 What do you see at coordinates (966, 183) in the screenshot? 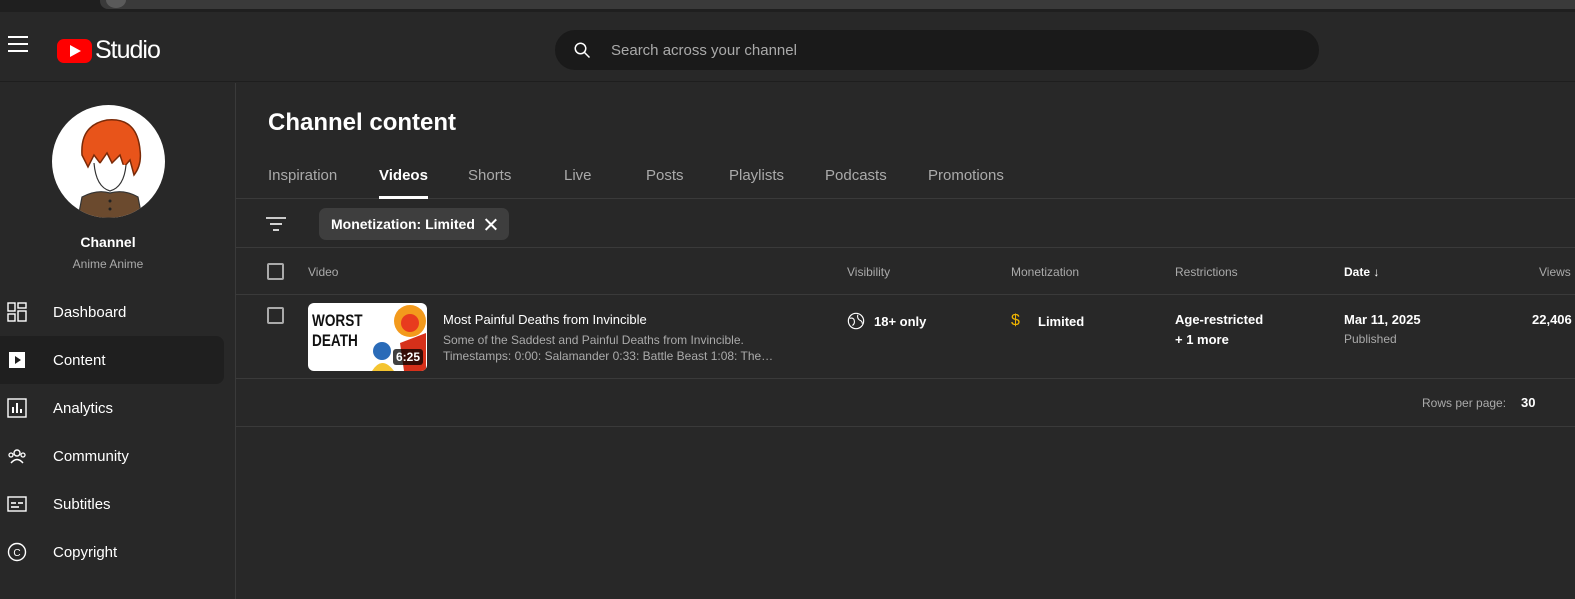
I see `tab-promotions: Promotions` at bounding box center [966, 183].